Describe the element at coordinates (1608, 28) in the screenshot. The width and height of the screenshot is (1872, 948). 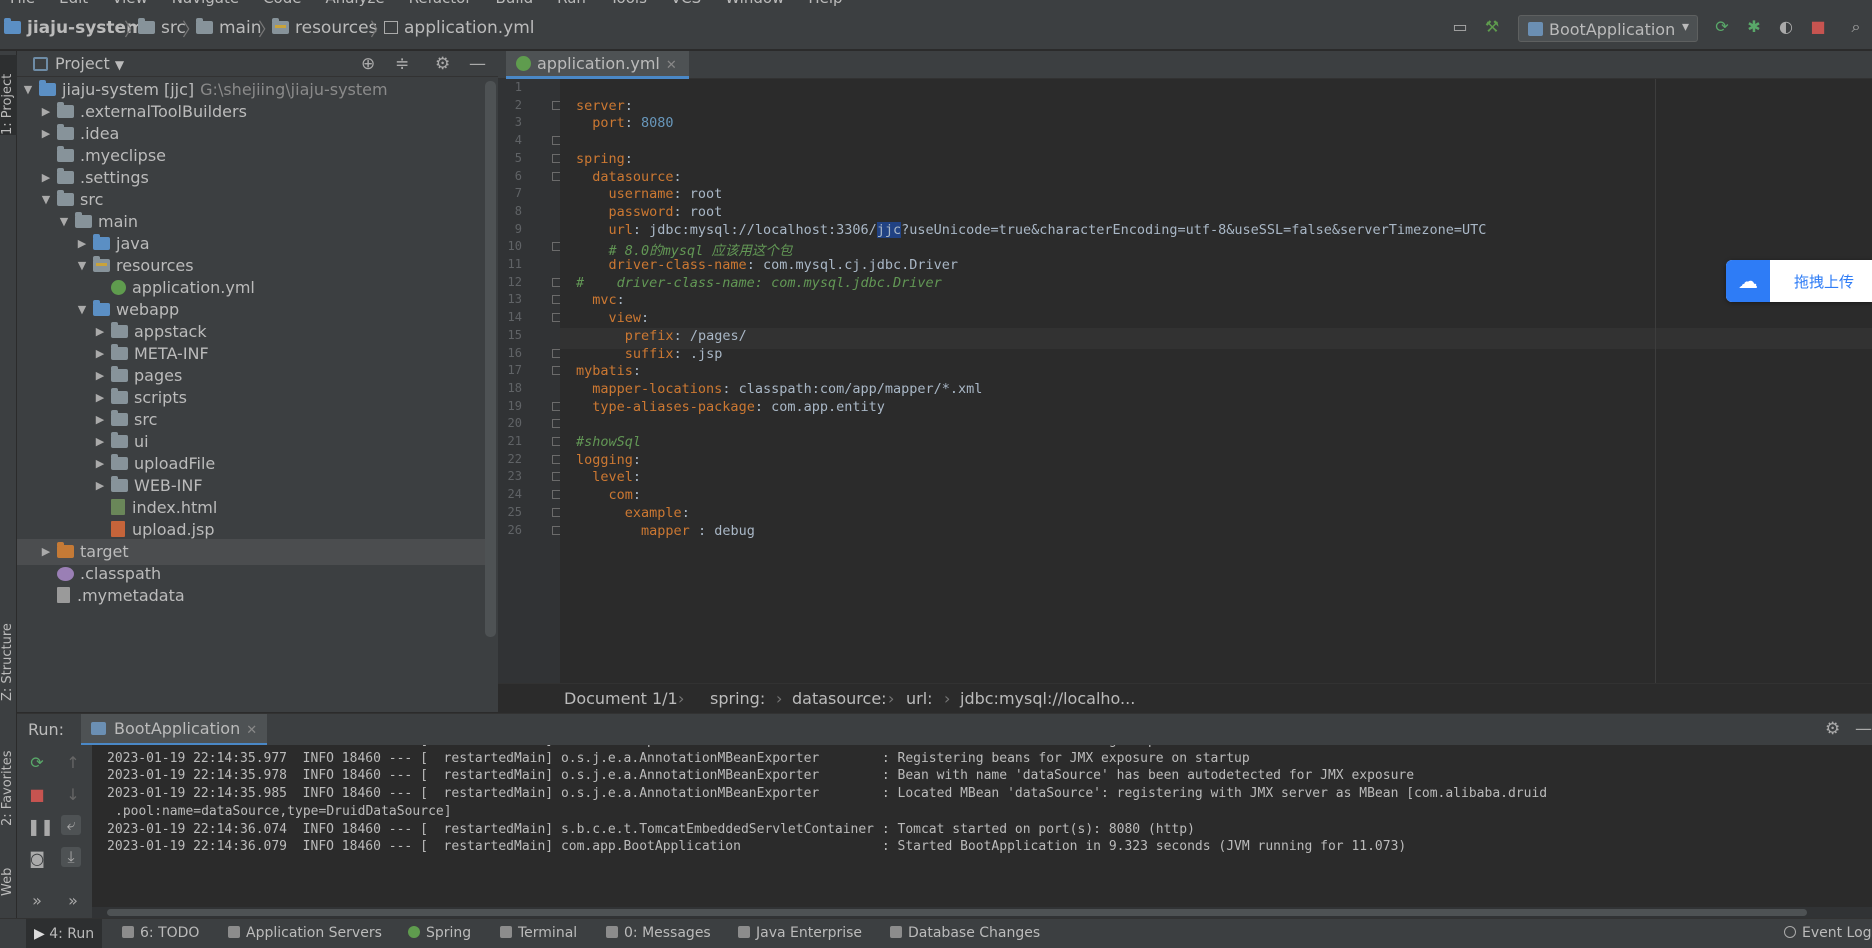
I see `run-configuration-select: BootApplication ▾` at that location.